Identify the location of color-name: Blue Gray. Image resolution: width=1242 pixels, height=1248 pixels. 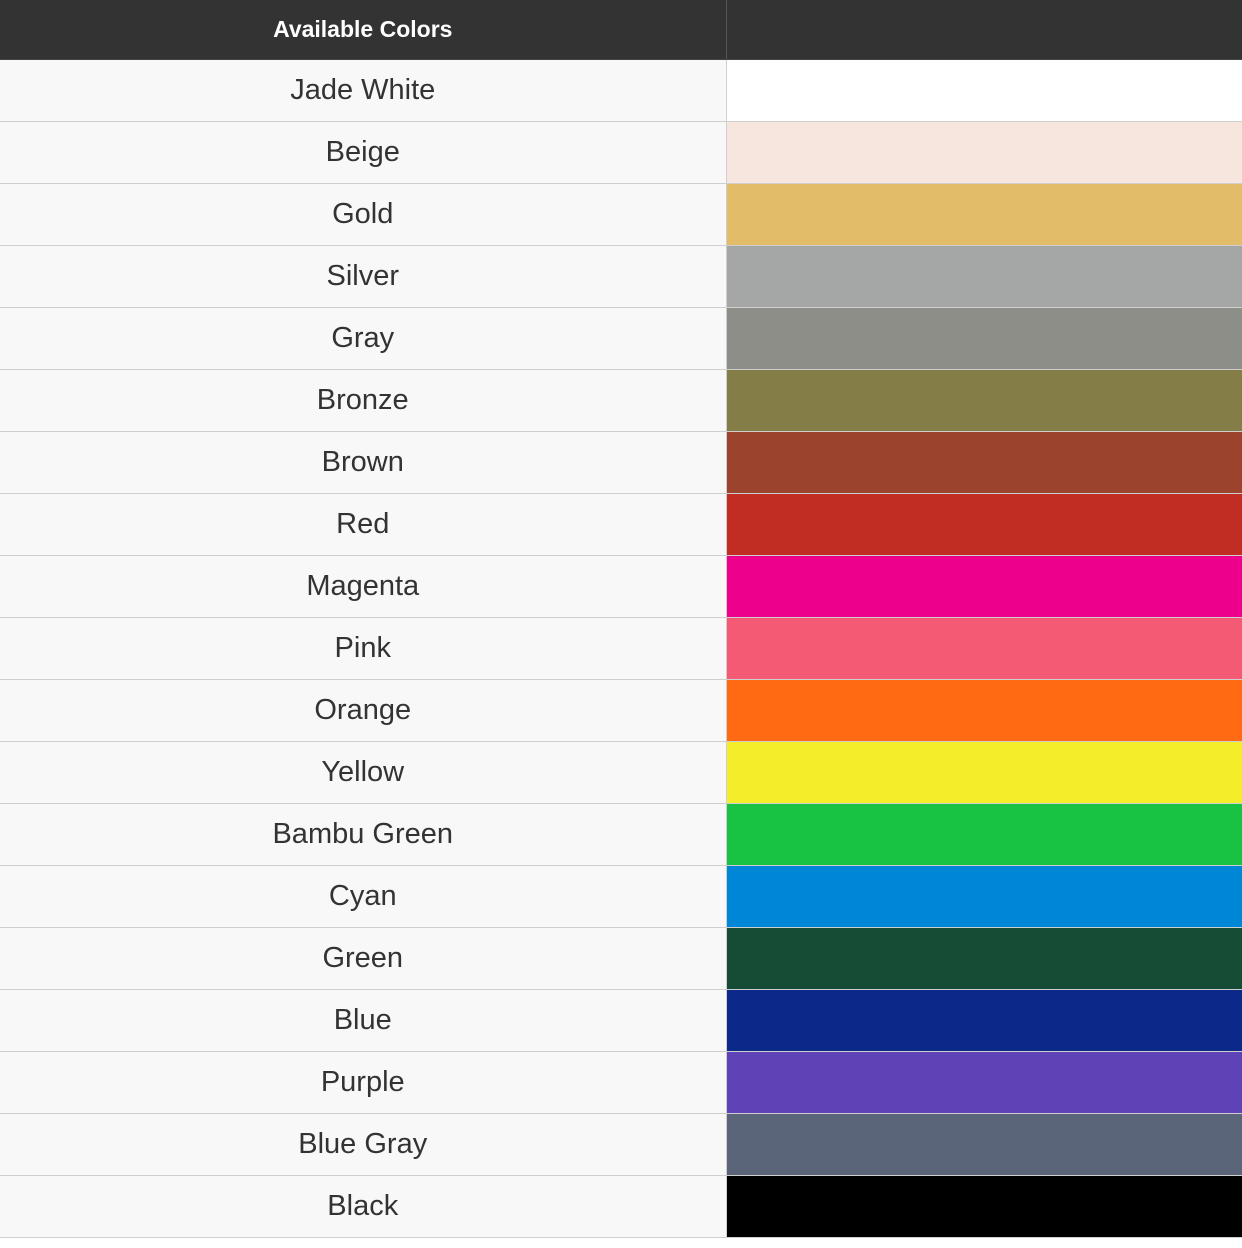
(363, 1144).